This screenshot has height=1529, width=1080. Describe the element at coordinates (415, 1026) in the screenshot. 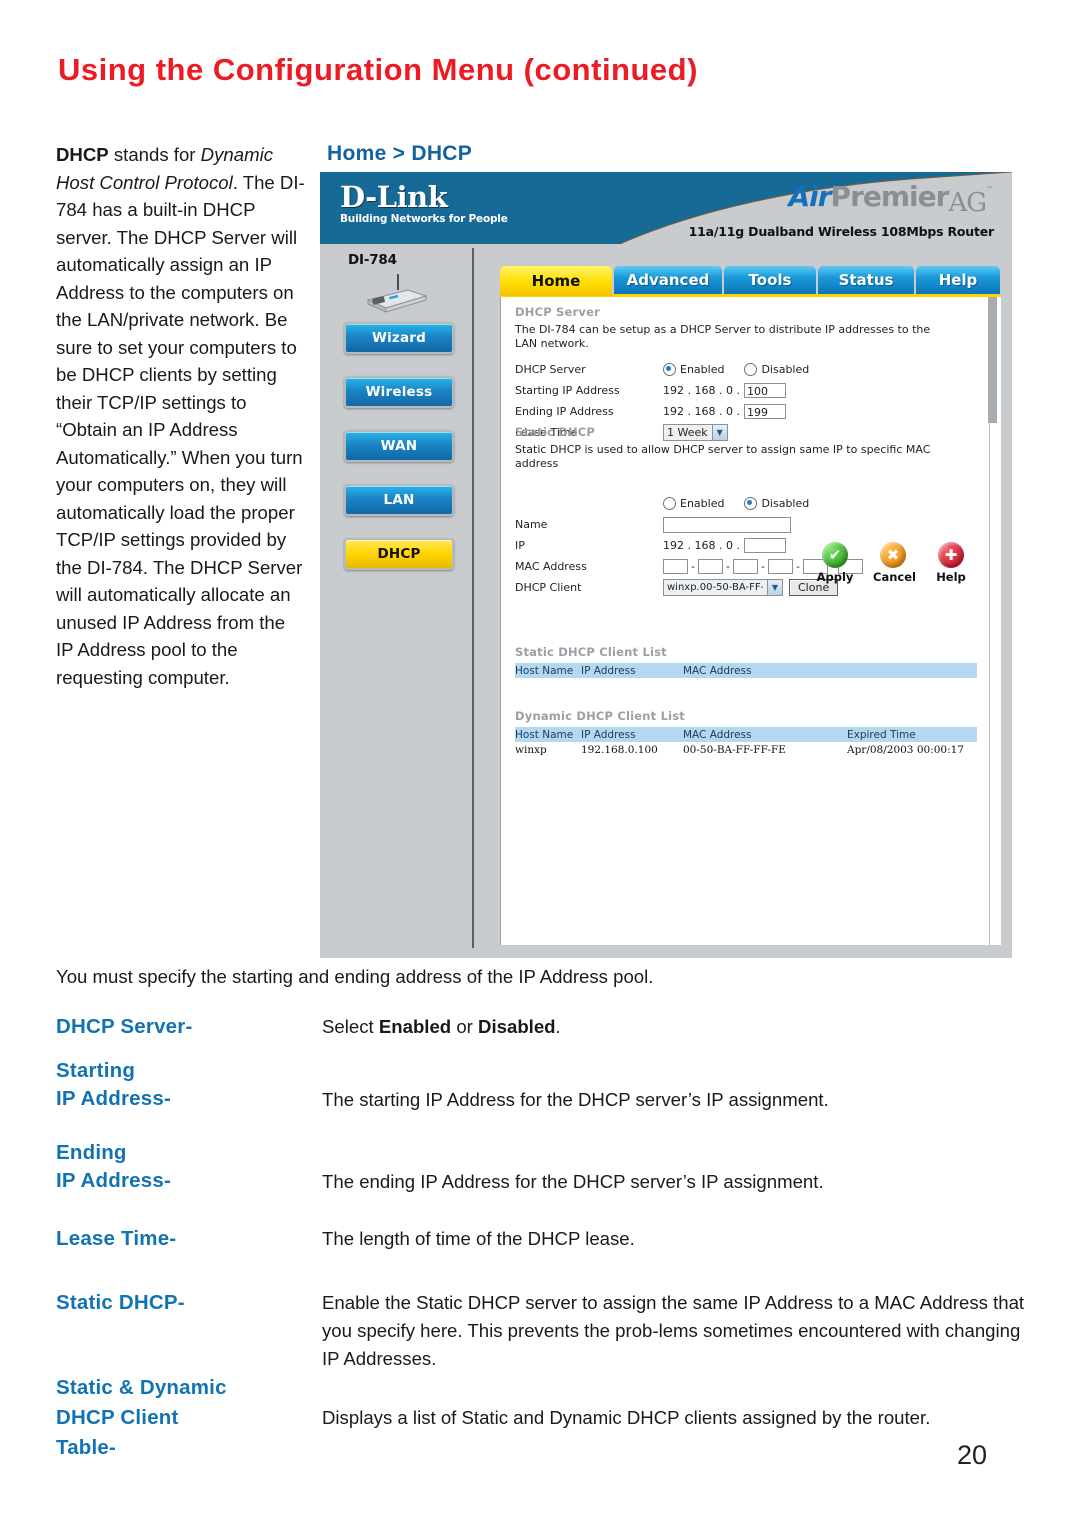

I see `bold-enabled: Enabled` at that location.